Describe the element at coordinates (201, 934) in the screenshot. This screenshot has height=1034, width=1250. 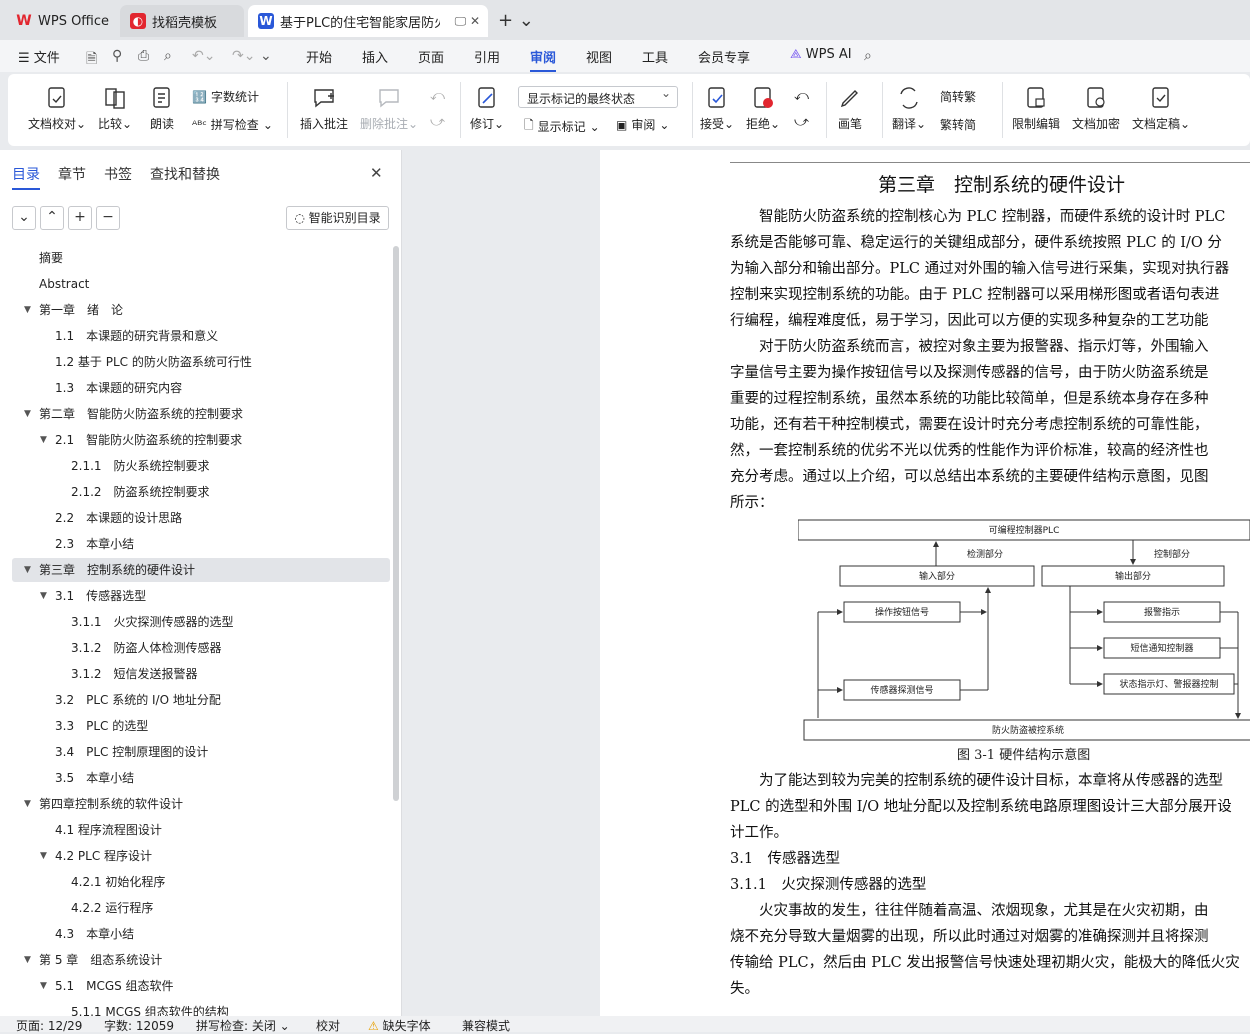
I see `toc-item: 4.3 本章小结` at that location.